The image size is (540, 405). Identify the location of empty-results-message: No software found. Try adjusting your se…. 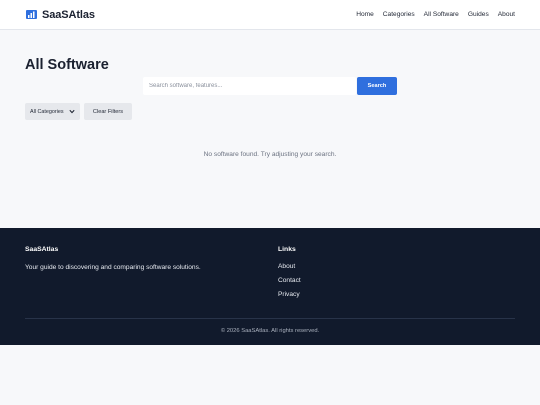
(270, 154).